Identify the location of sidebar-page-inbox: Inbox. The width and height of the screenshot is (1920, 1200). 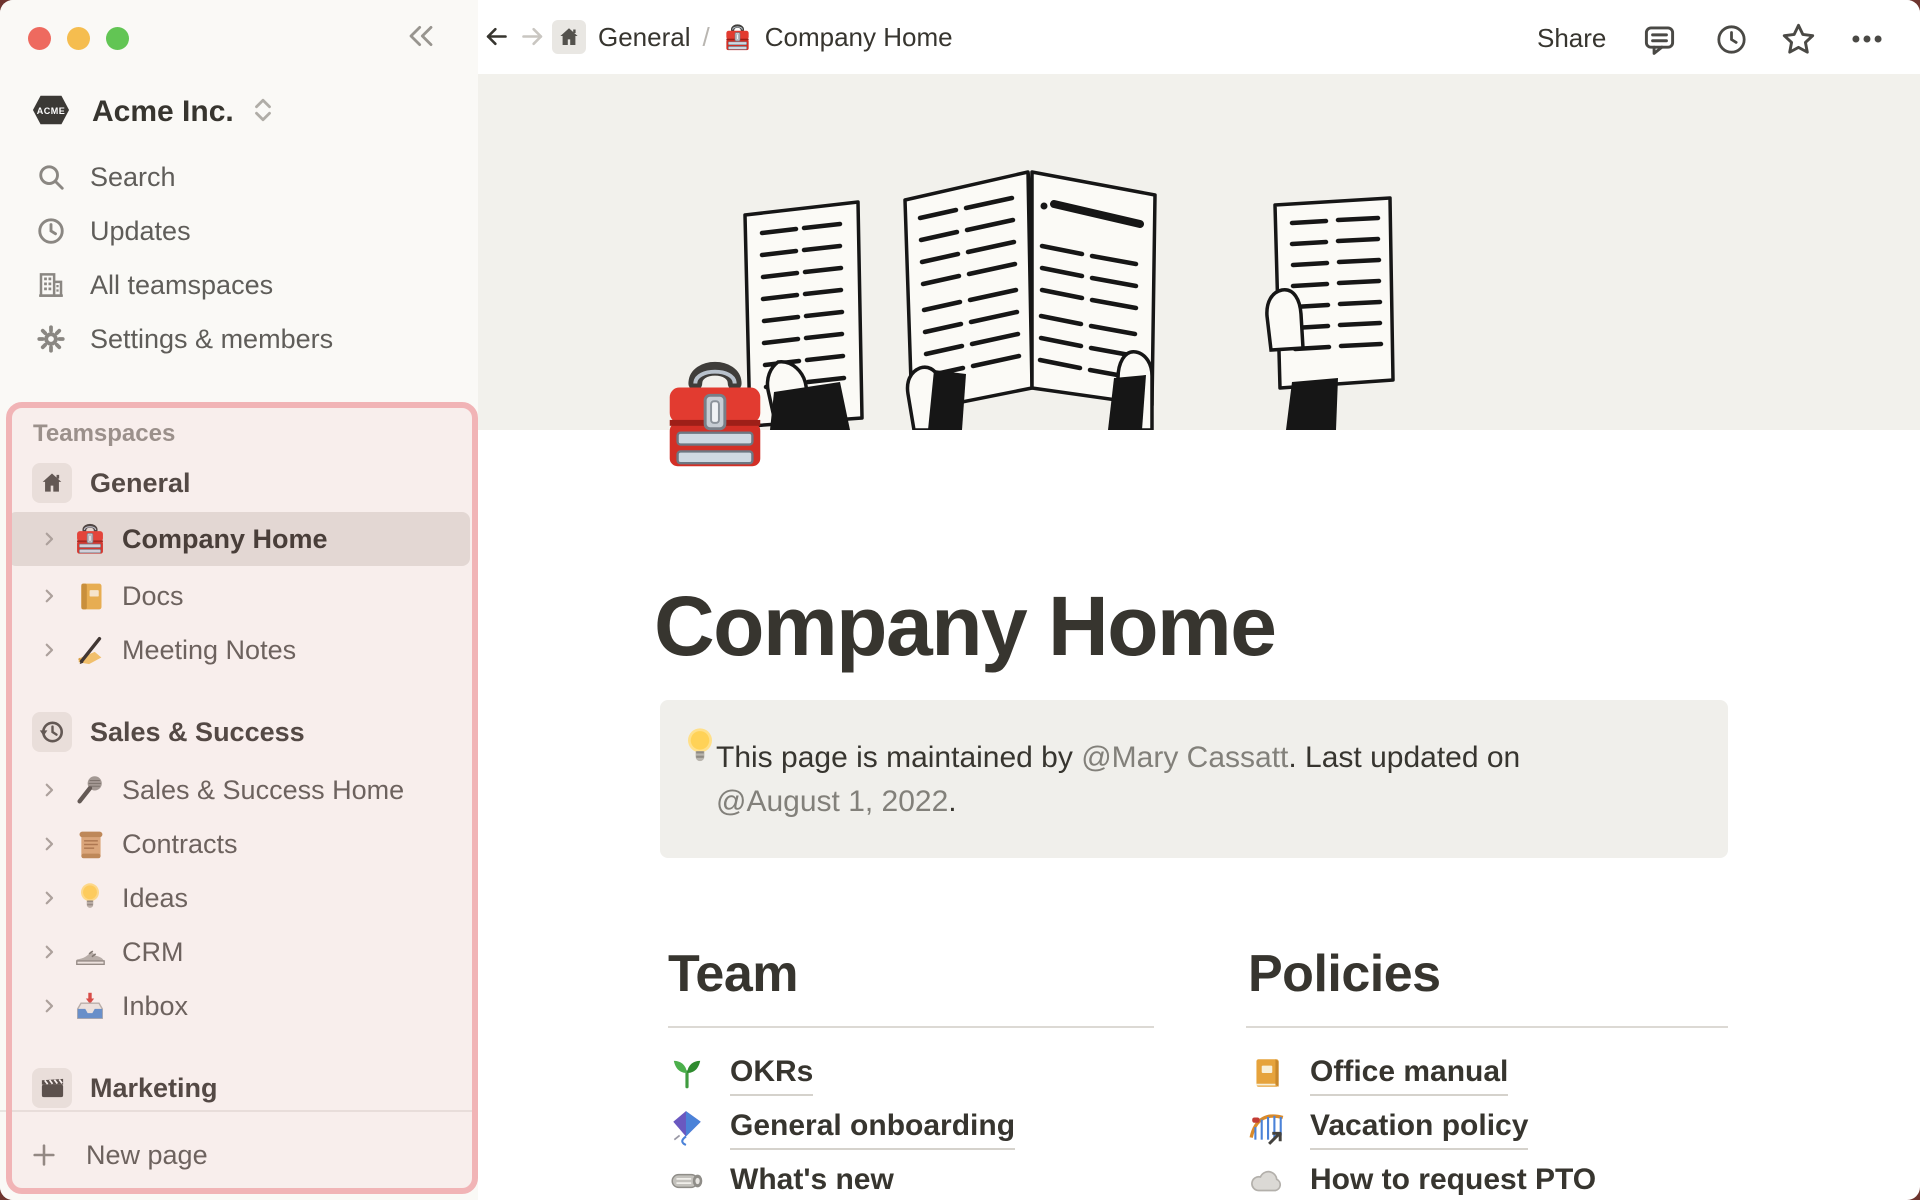
(258, 1006).